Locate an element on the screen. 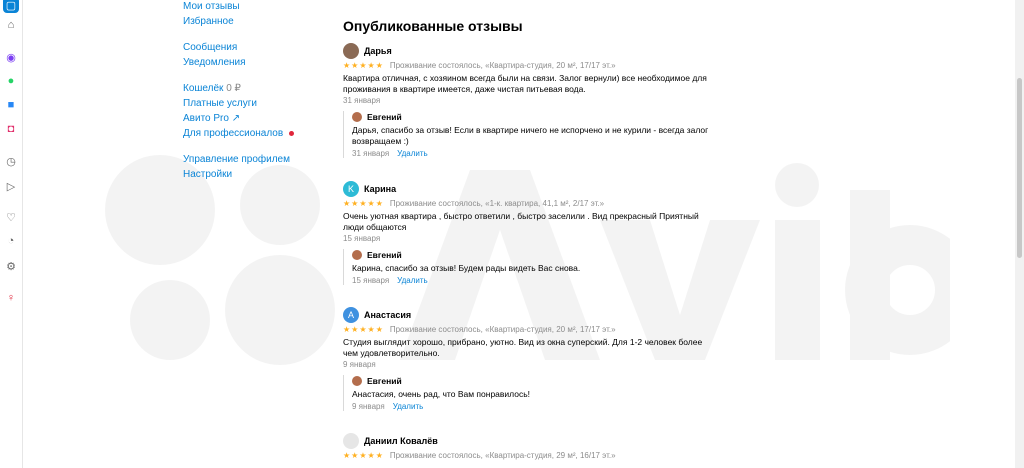 Image resolution: width=1024 pixels, height=468 pixels. for-professionals-label: Для профессионалов is located at coordinates (233, 133).